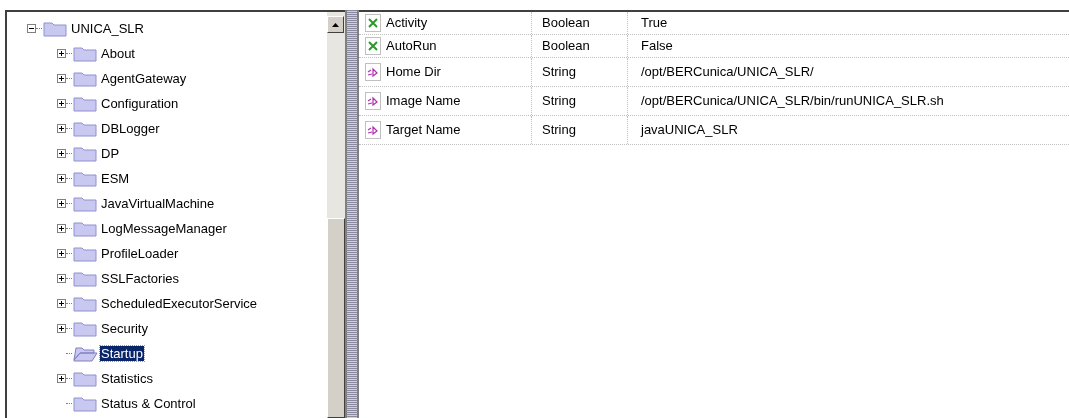 The image size is (1069, 418). I want to click on tree-item: ProfileLoader, so click(140, 253).